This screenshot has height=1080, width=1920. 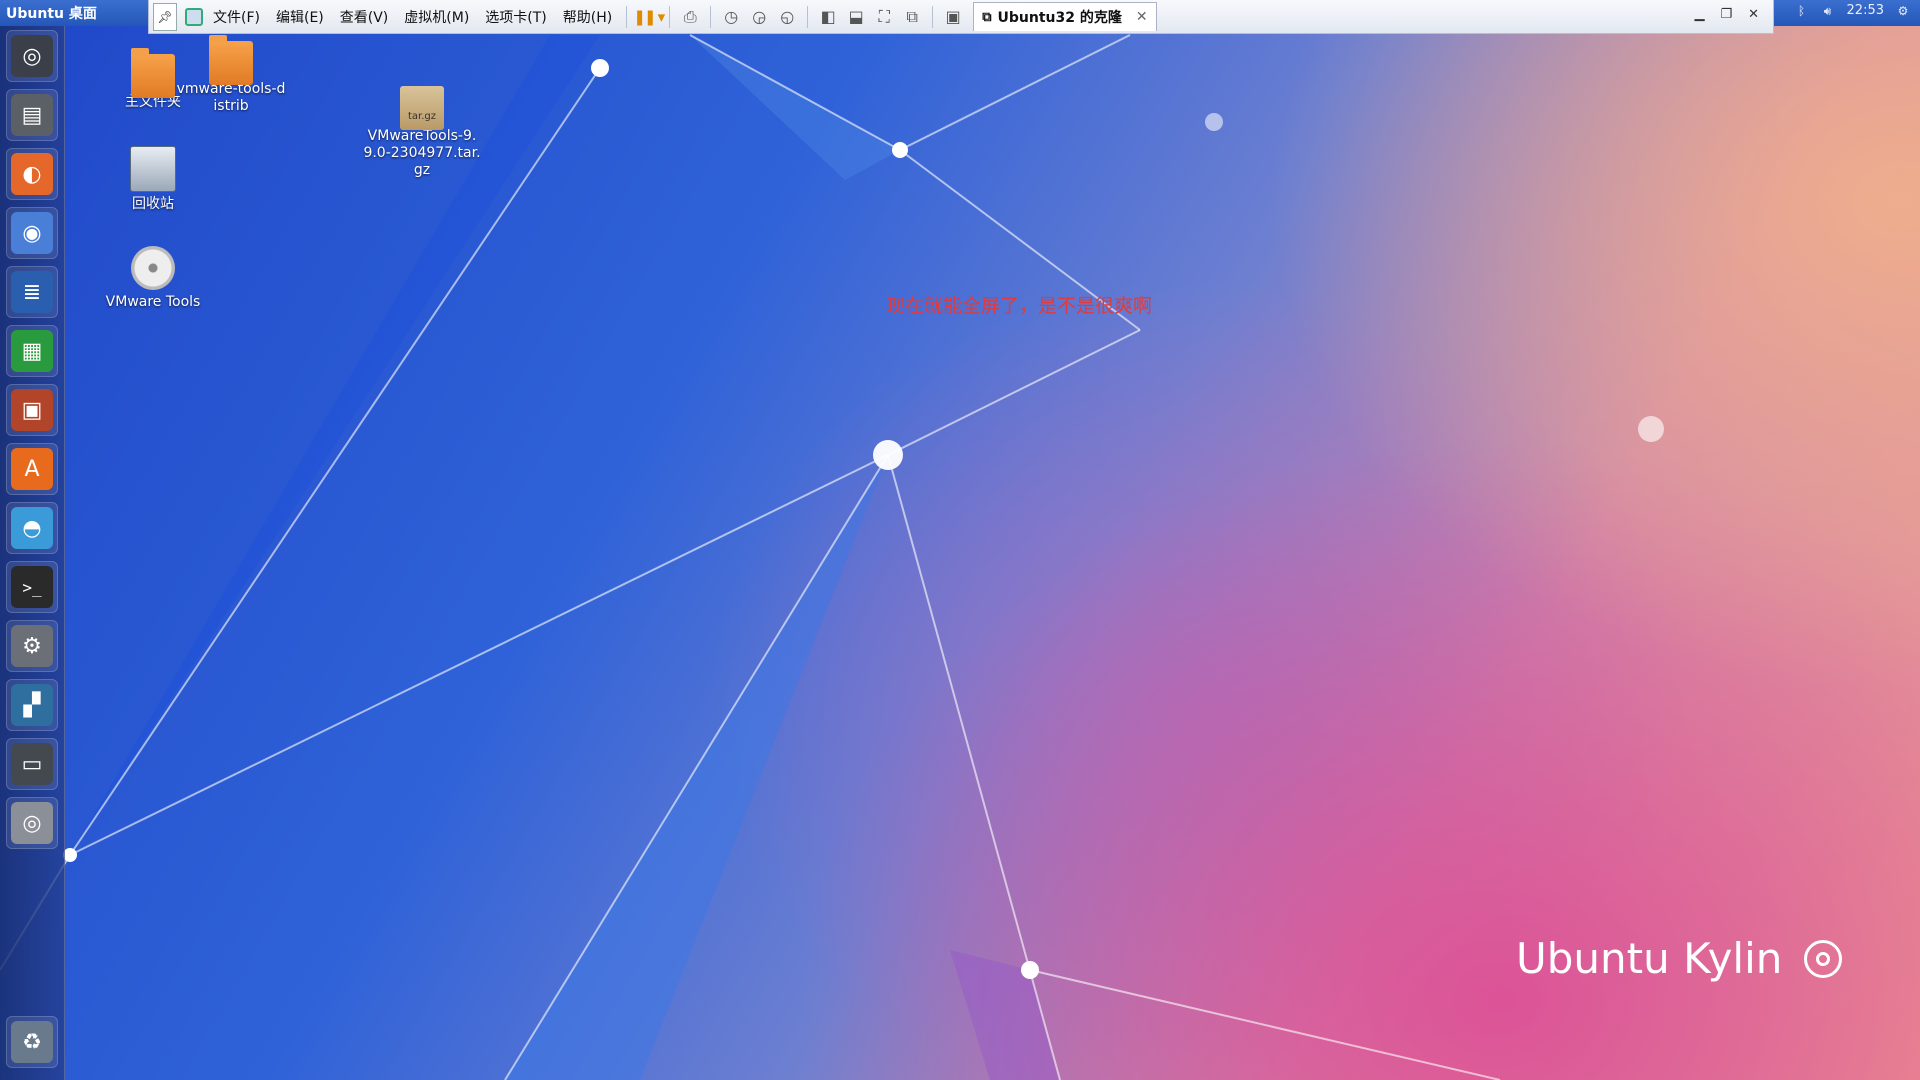 What do you see at coordinates (1649, 958) in the screenshot?
I see `brand-text: Ubuntu Kylin` at bounding box center [1649, 958].